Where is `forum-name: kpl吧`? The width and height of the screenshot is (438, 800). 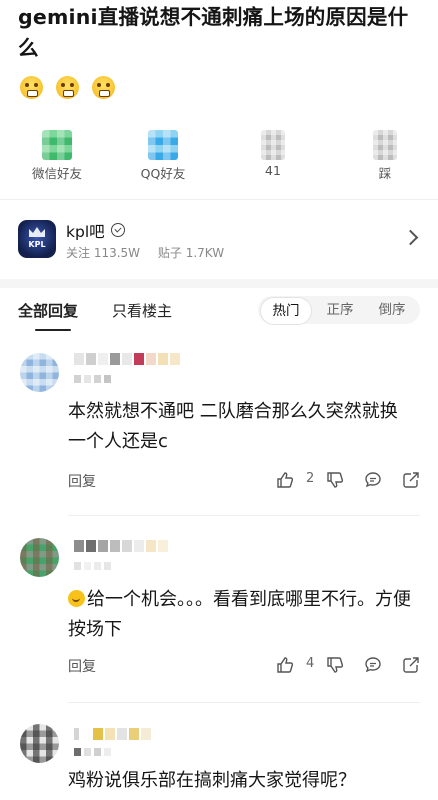
forum-name: kpl吧 is located at coordinates (85, 232).